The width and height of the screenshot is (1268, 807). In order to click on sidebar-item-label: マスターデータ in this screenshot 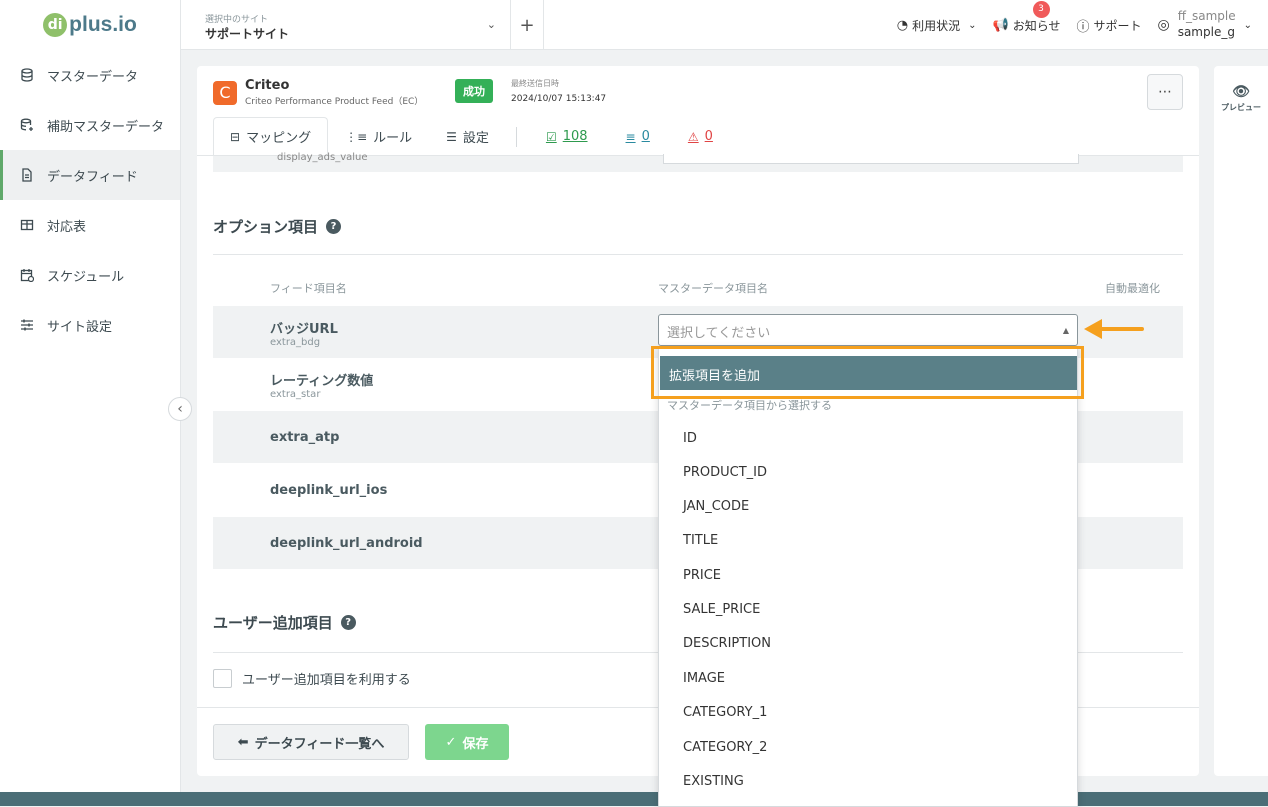, I will do `click(93, 77)`.